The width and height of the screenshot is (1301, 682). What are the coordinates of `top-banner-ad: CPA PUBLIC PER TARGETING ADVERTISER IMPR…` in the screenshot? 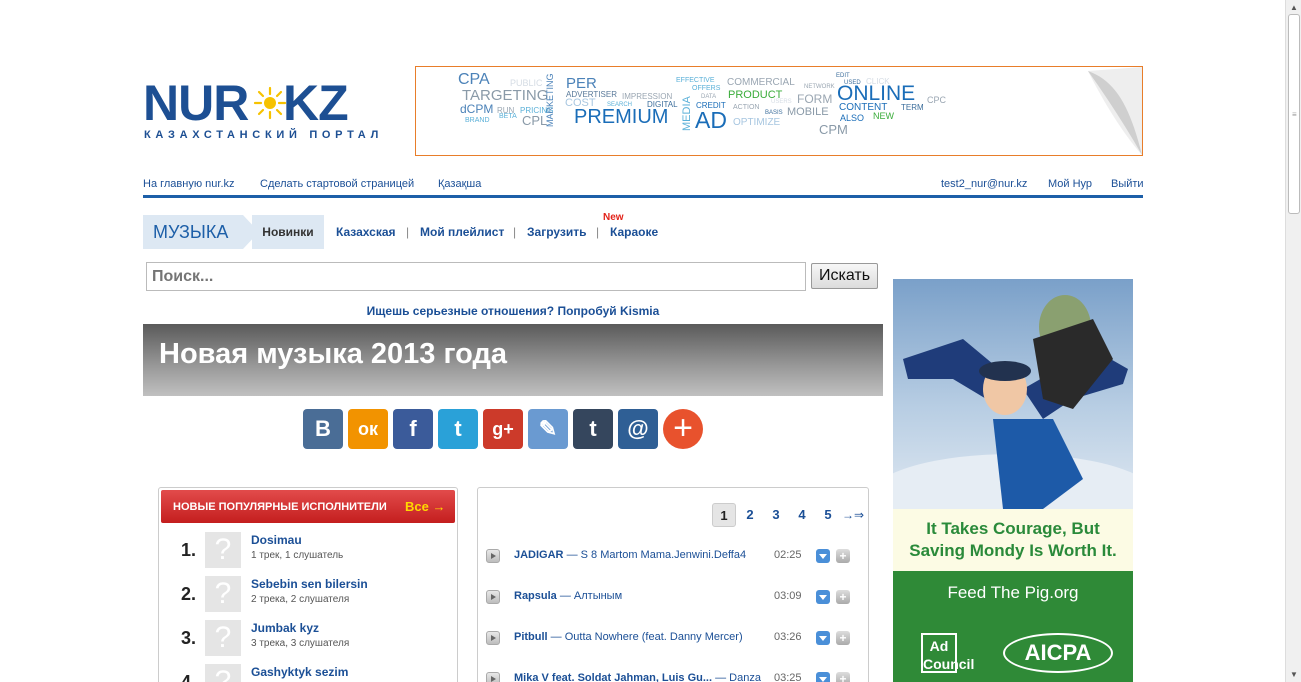 It's located at (779, 111).